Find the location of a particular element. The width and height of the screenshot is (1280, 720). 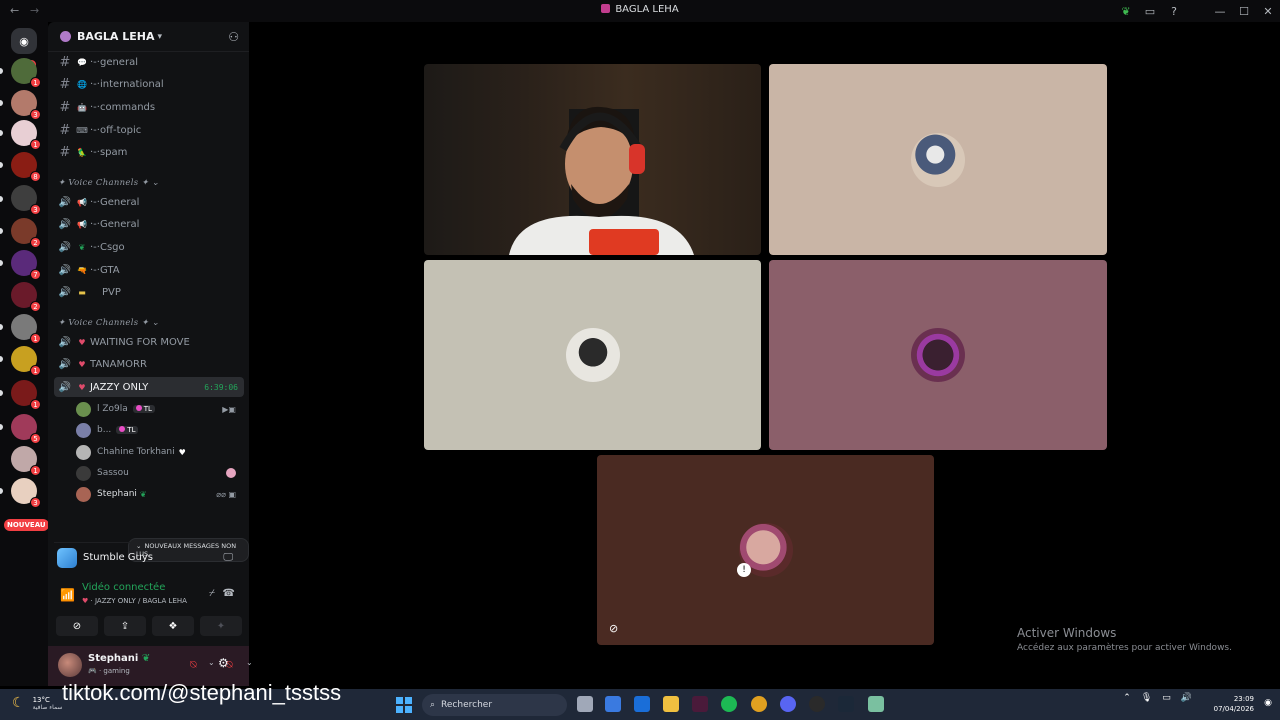

store-icon is located at coordinates (613, 704).